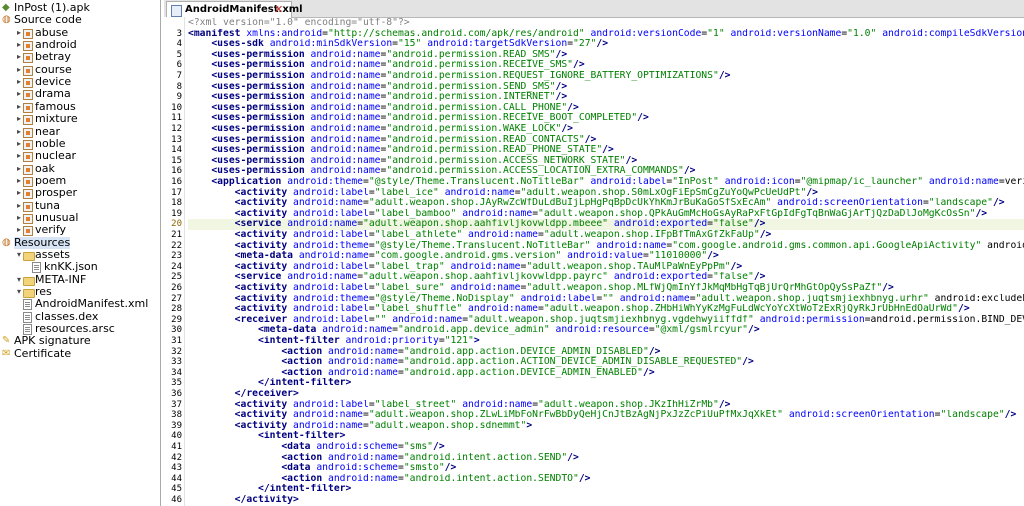  What do you see at coordinates (80, 168) in the screenshot?
I see `tree-item: ▸ oak` at bounding box center [80, 168].